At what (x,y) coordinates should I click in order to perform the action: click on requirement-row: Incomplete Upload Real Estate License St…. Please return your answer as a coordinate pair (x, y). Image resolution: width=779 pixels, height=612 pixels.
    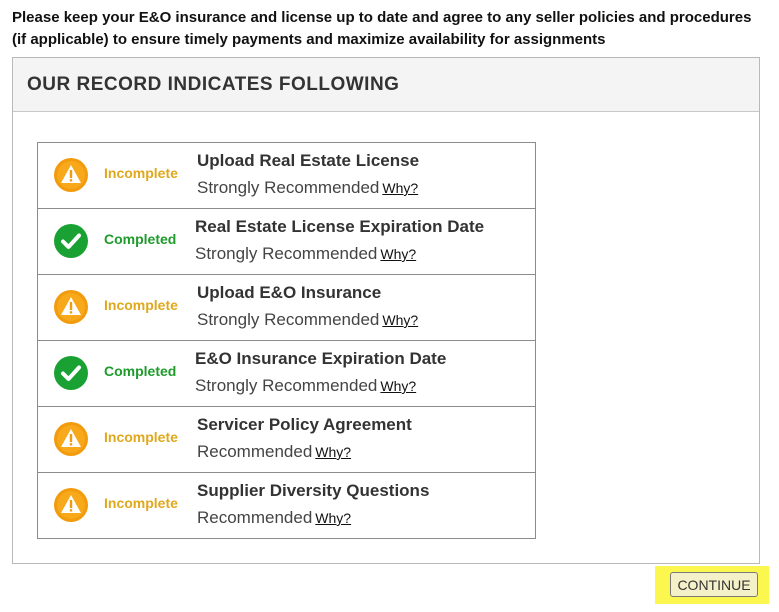
    Looking at the image, I should click on (286, 176).